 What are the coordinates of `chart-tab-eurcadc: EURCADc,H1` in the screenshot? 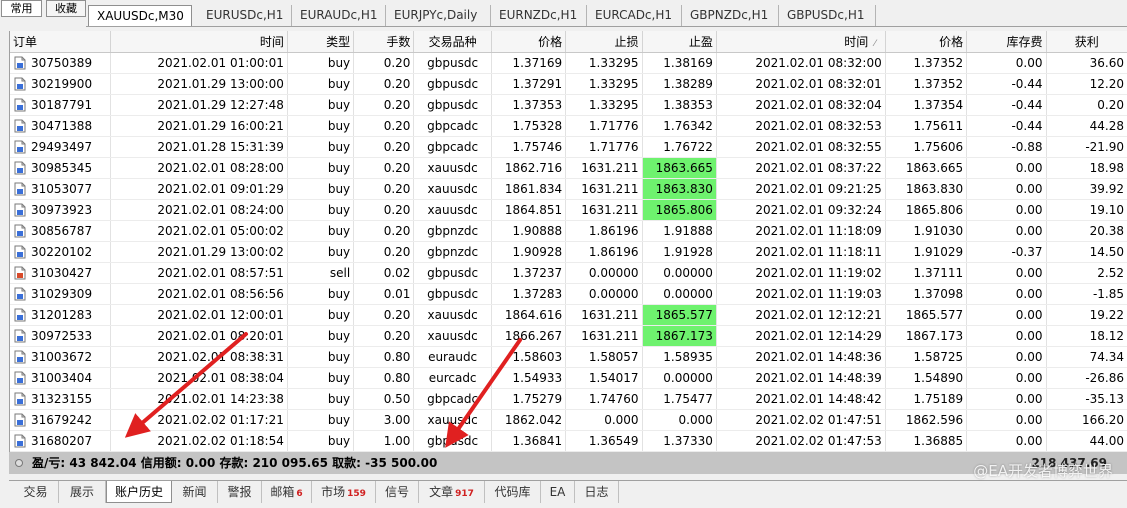 It's located at (634, 15).